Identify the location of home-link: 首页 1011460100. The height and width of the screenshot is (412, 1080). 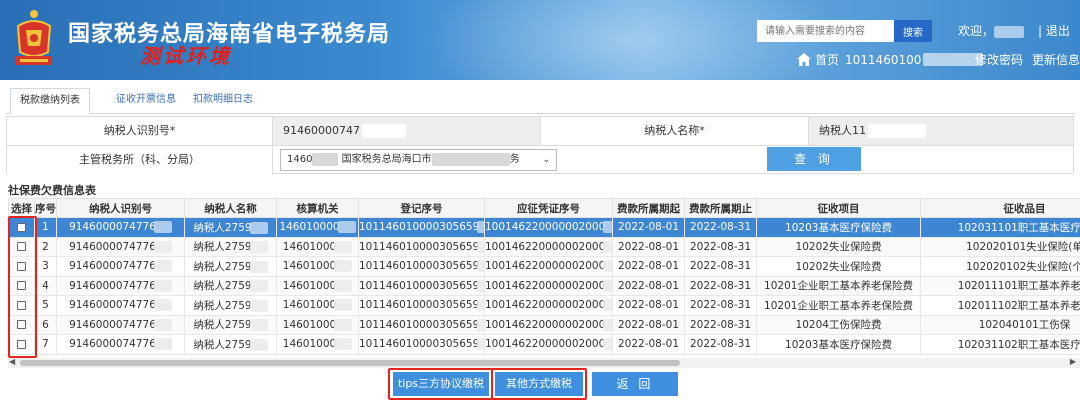
(890, 59).